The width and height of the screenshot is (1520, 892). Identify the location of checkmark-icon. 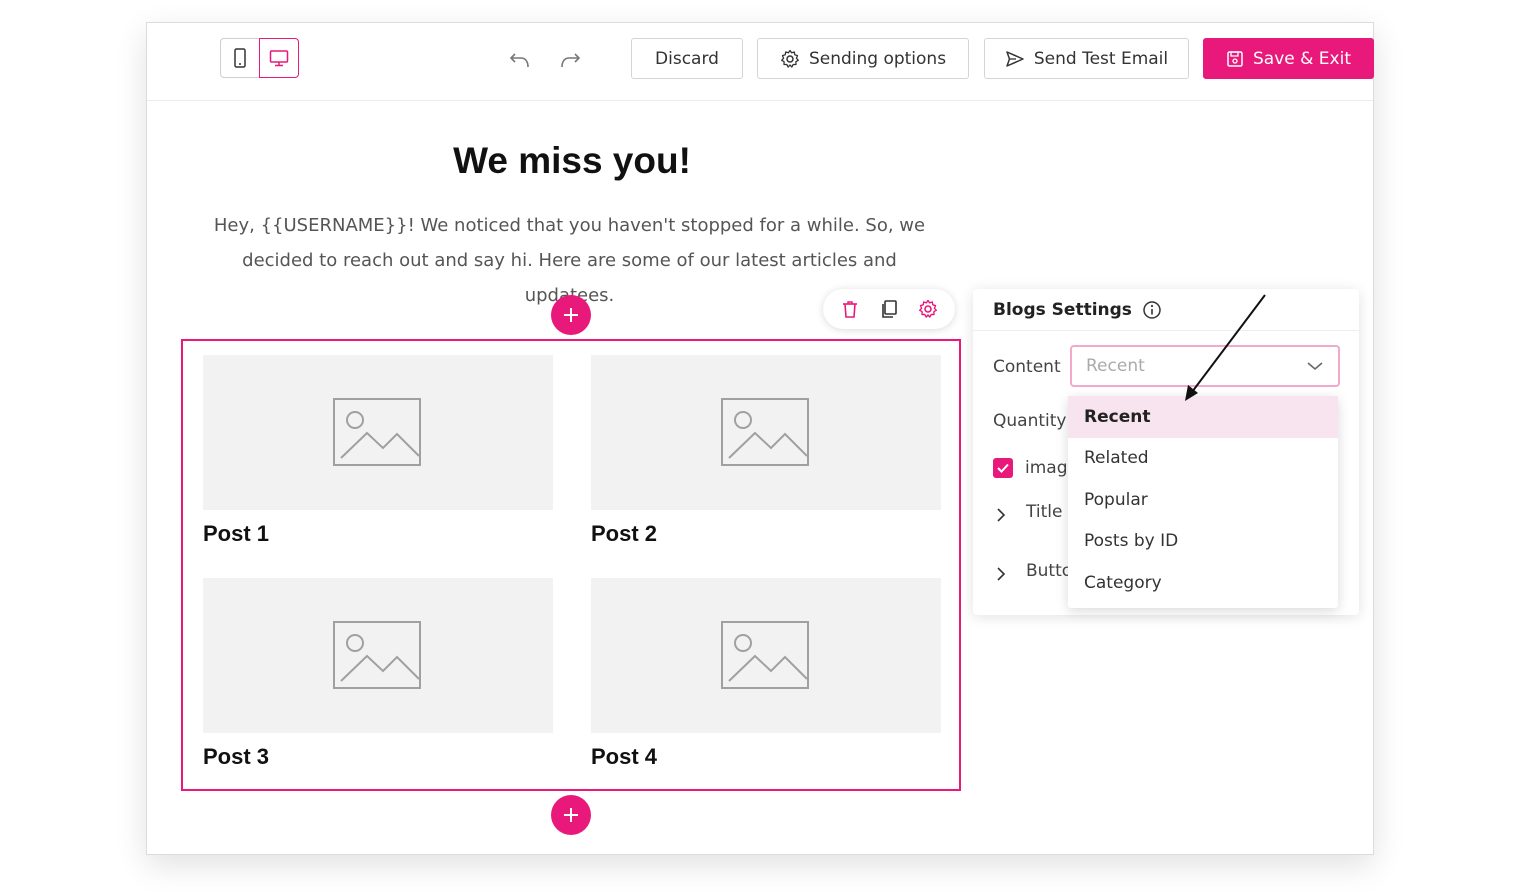
(1003, 468).